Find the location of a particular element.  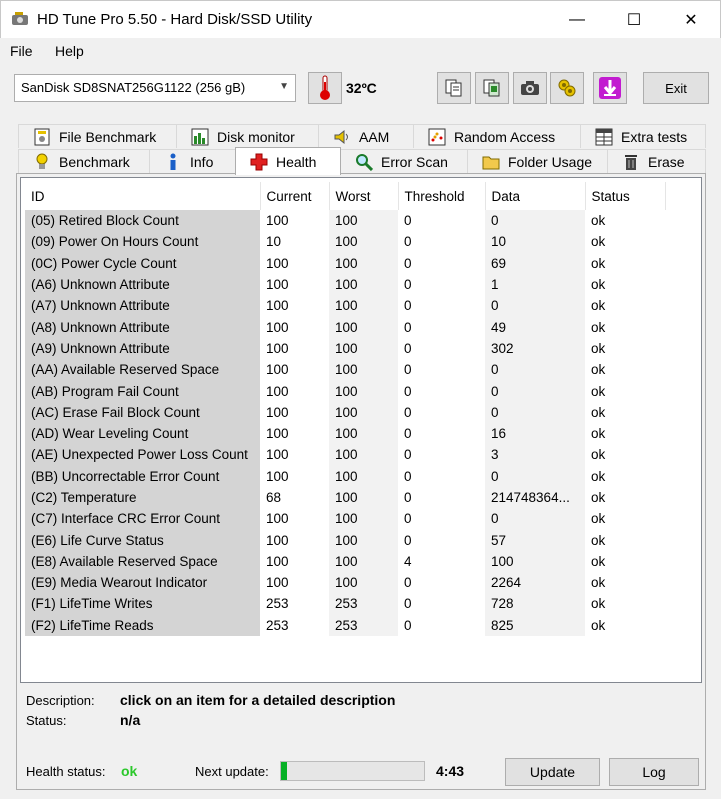

column-header-threshold: Threshold is located at coordinates (442, 196).